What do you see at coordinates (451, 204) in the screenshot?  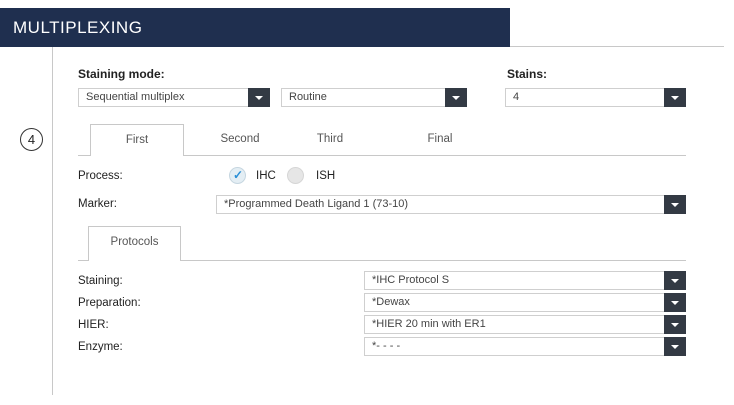 I see `marker-select: *Programmed Death Ligand 1 (73-10)` at bounding box center [451, 204].